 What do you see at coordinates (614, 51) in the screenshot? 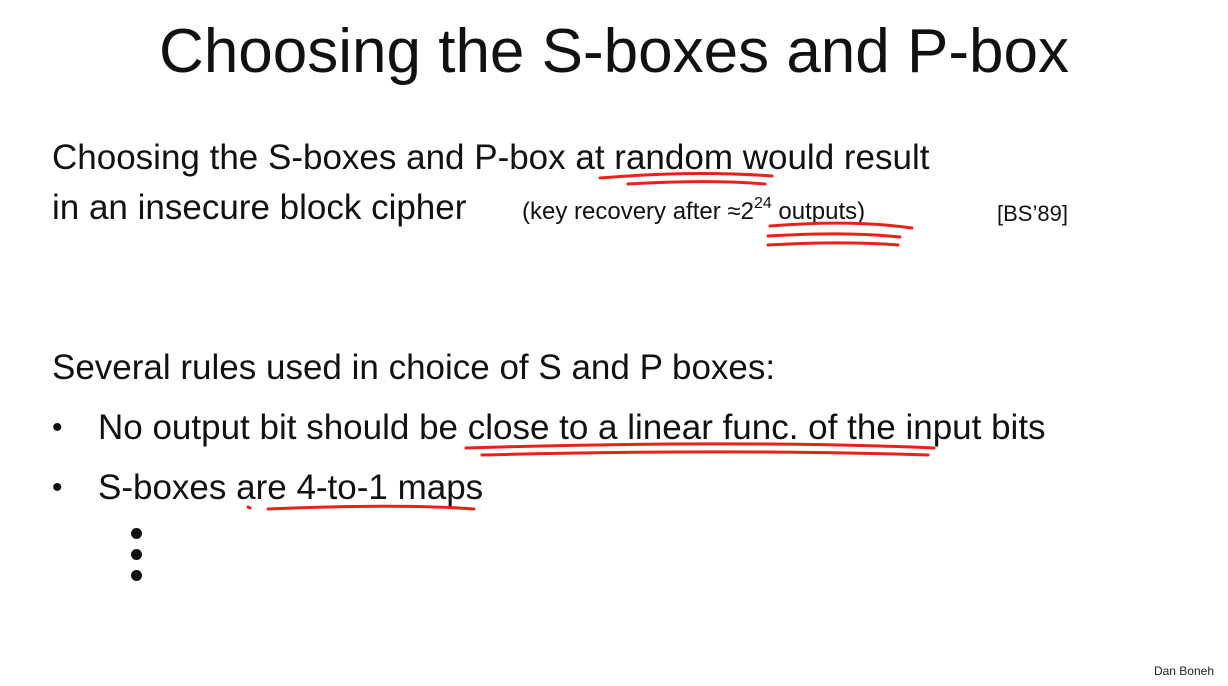
I see `slide-title: Choosing the S-boxes and P-box` at bounding box center [614, 51].